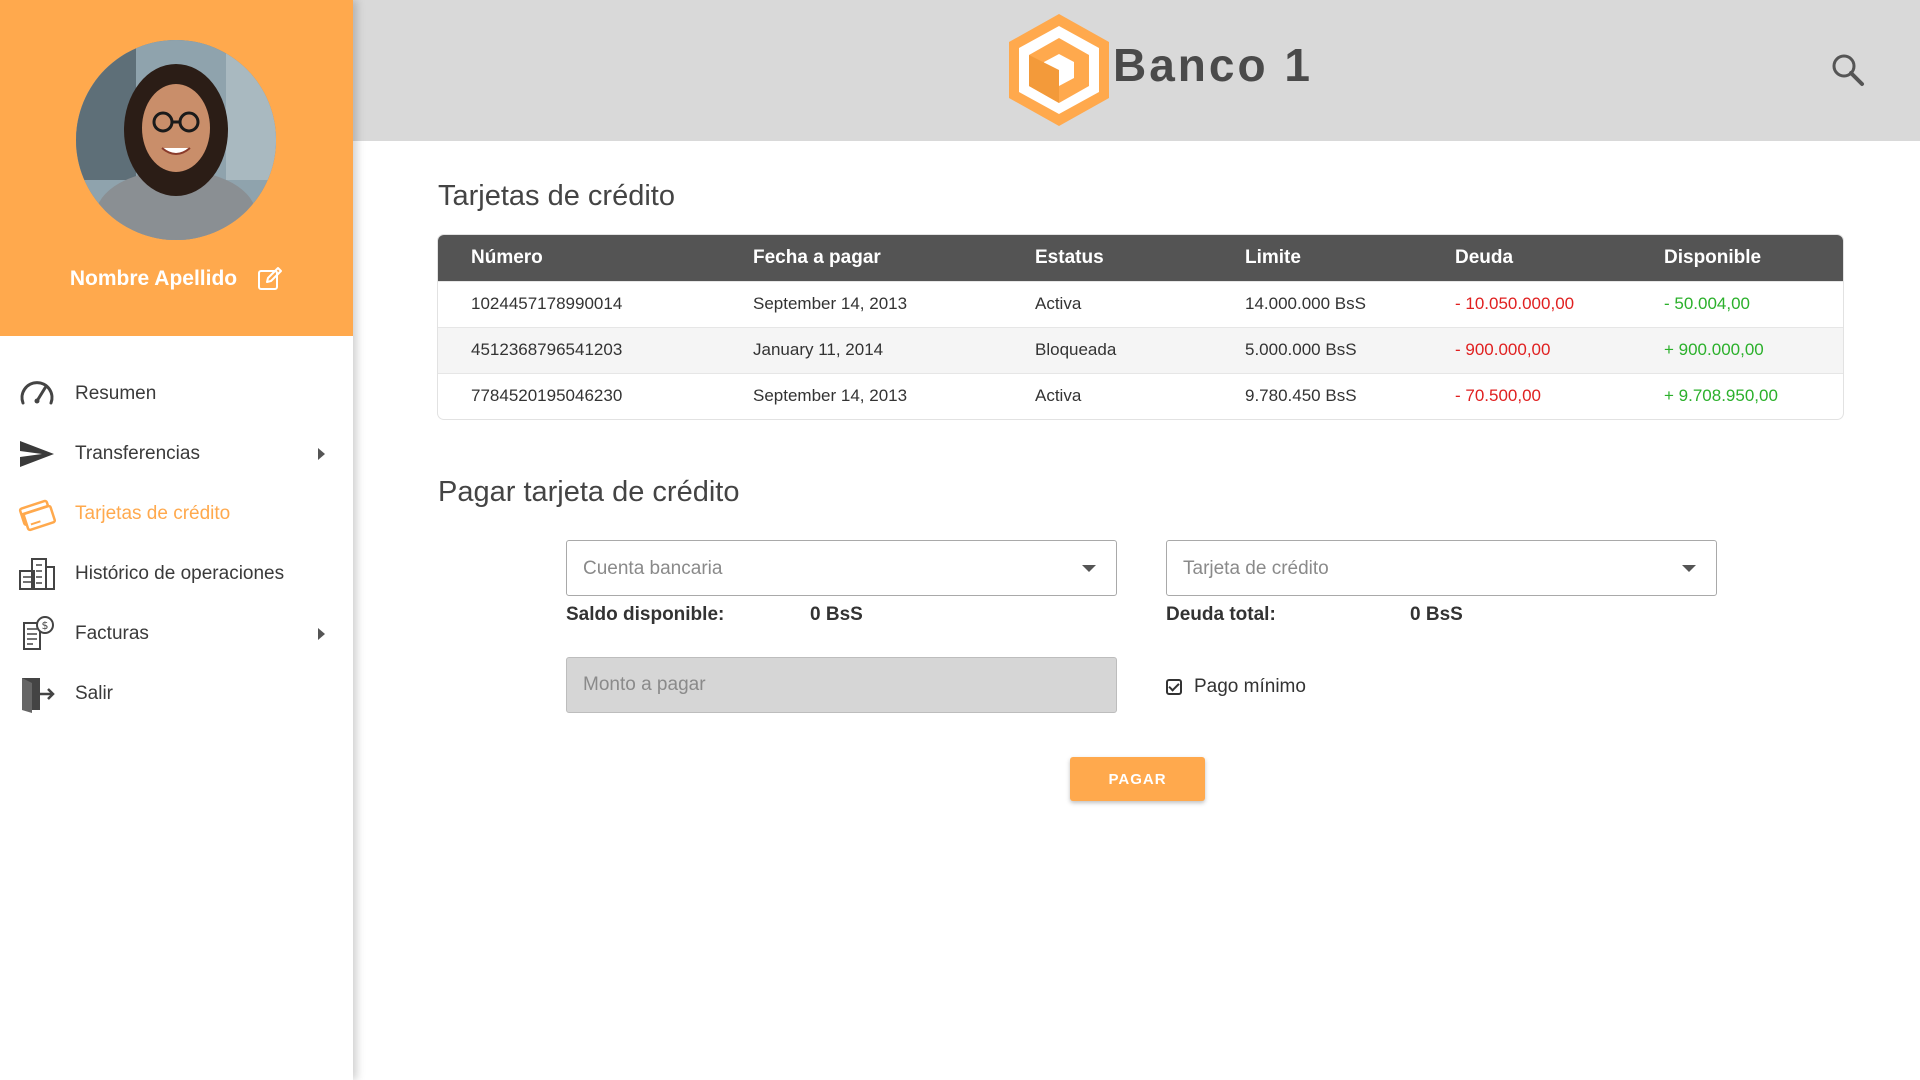  Describe the element at coordinates (507, 257) in the screenshot. I see `column-header: Número` at that location.